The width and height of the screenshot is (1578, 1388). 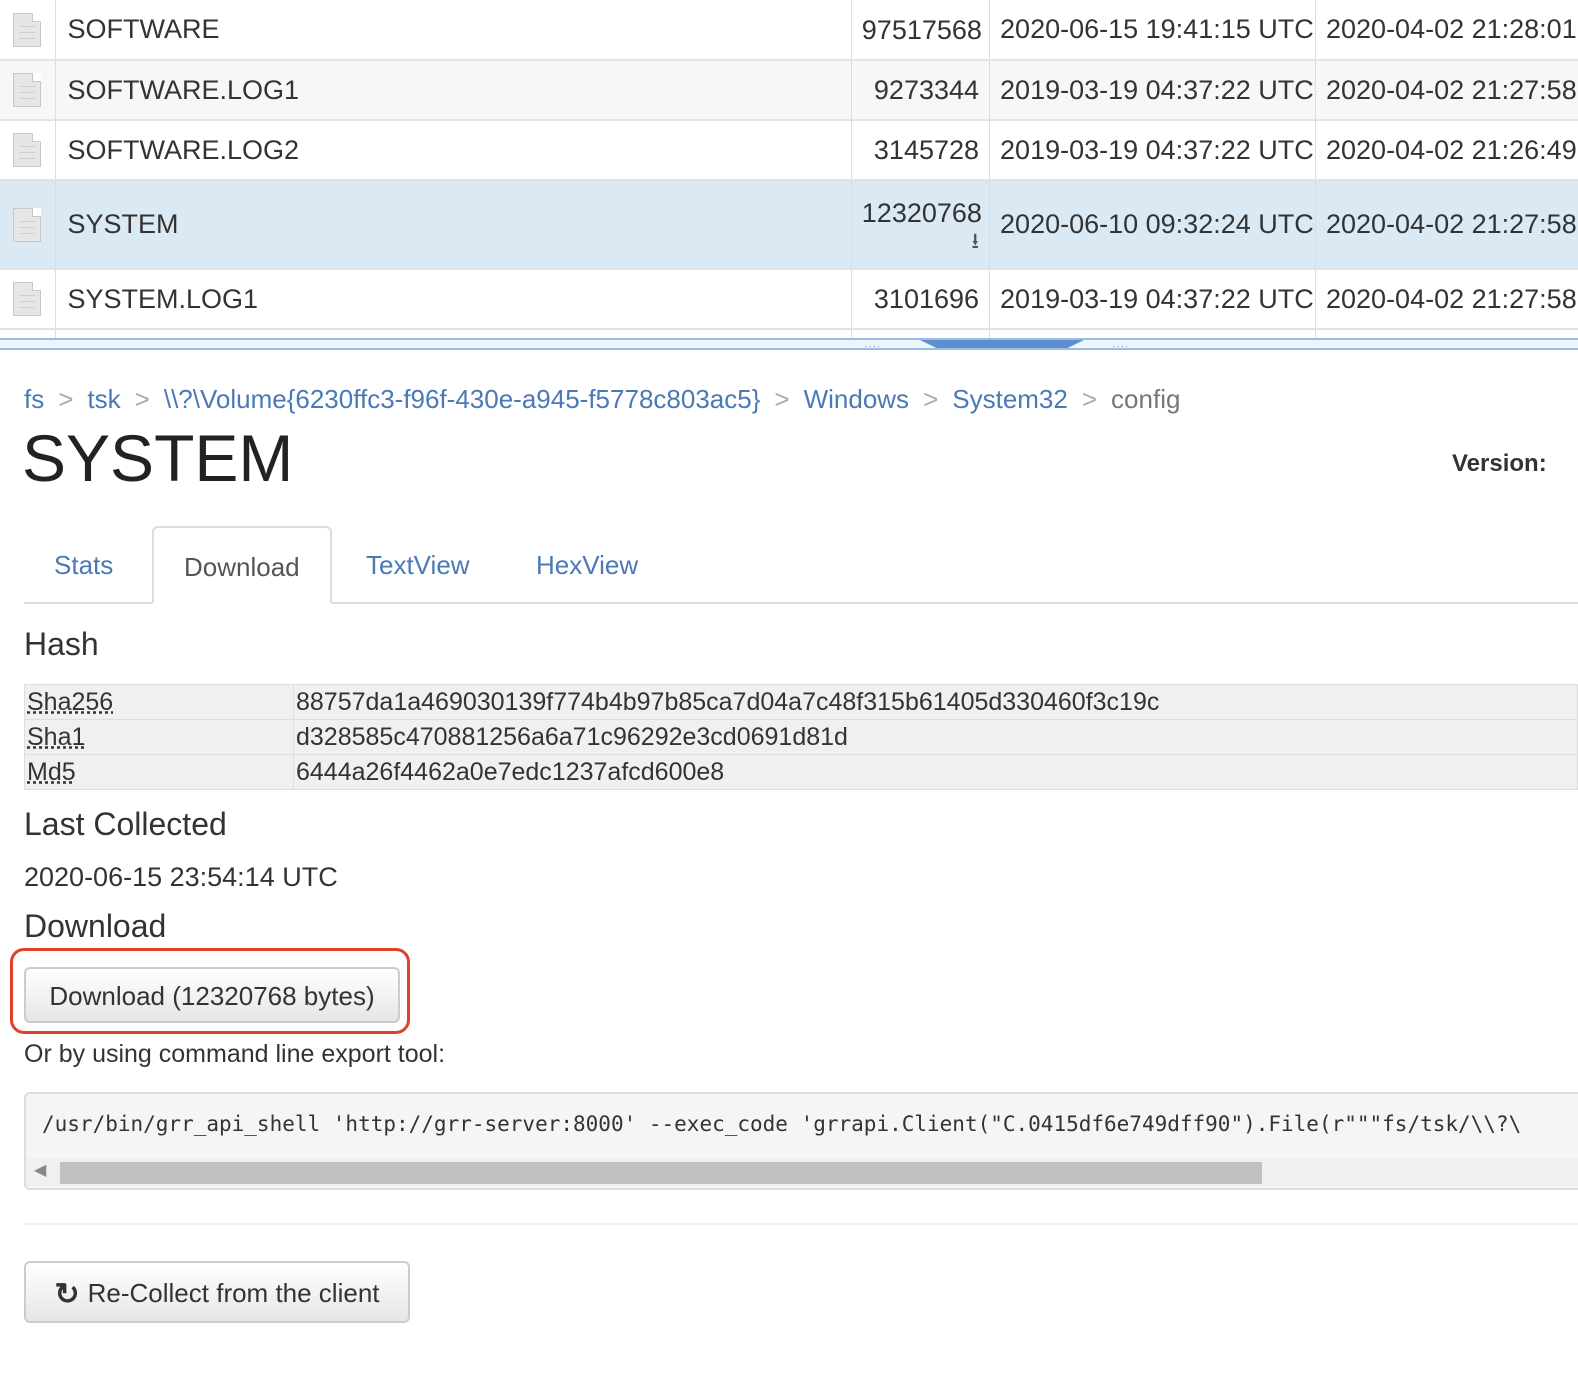 What do you see at coordinates (1499, 463) in the screenshot?
I see `version-label: Version:` at bounding box center [1499, 463].